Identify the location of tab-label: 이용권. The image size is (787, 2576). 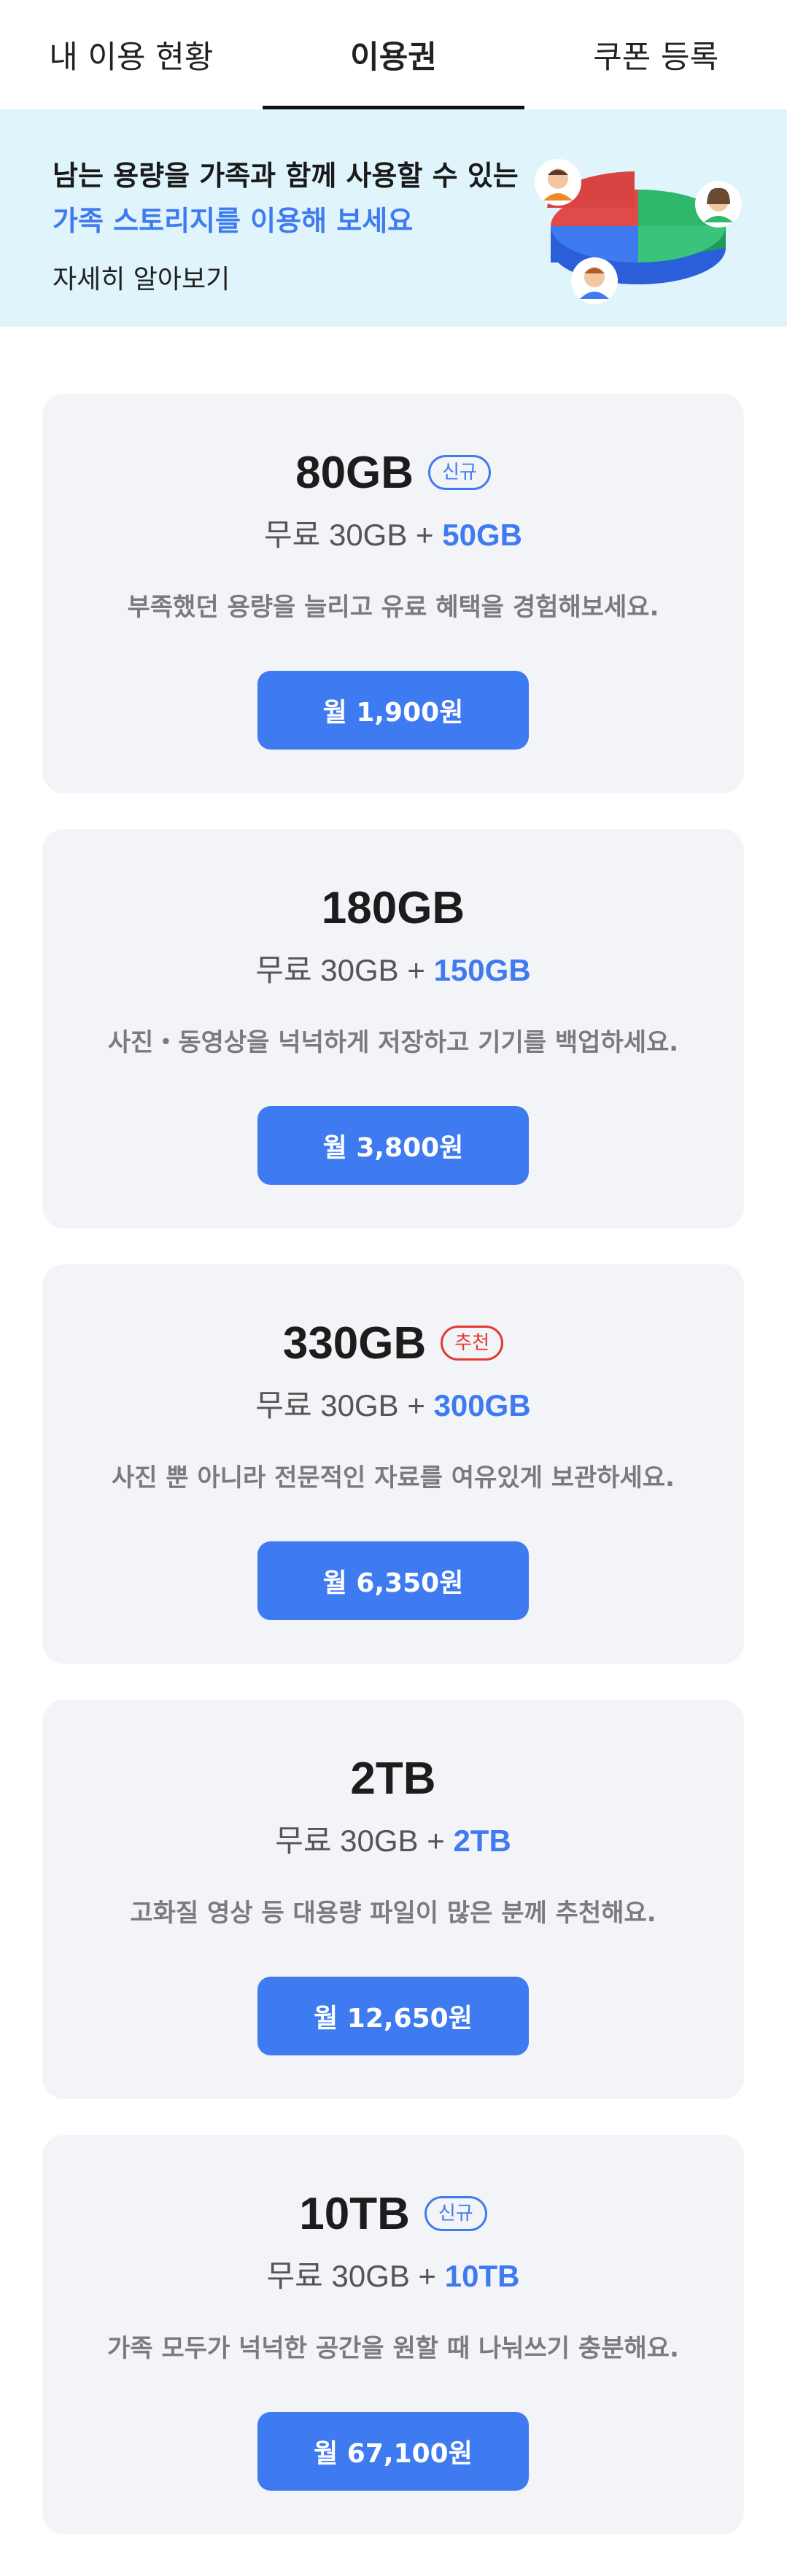
(393, 57).